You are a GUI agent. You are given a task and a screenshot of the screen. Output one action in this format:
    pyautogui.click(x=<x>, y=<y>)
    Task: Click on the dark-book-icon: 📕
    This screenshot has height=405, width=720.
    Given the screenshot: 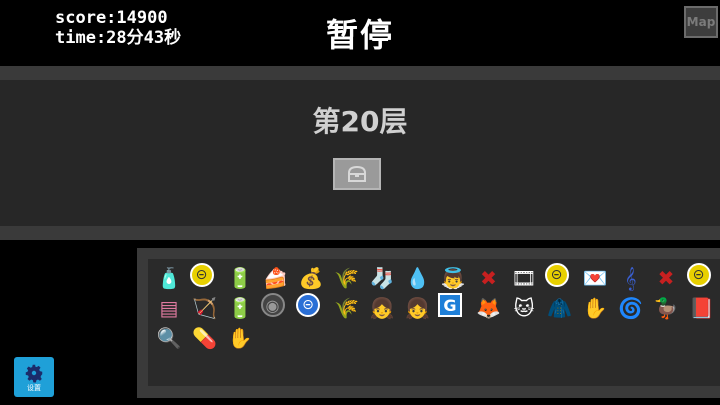 What is the action you would take?
    pyautogui.click(x=702, y=308)
    